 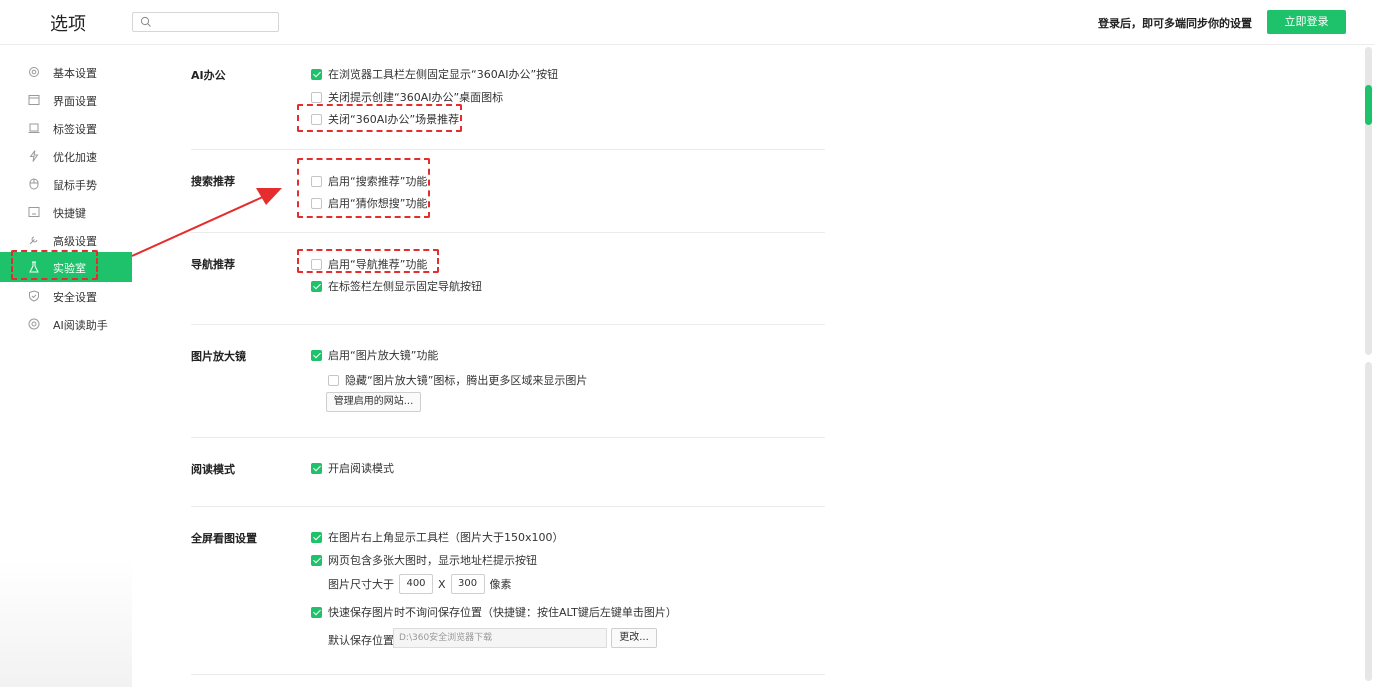 I want to click on sidebar-item-security: 安全设置, so click(x=66, y=296).